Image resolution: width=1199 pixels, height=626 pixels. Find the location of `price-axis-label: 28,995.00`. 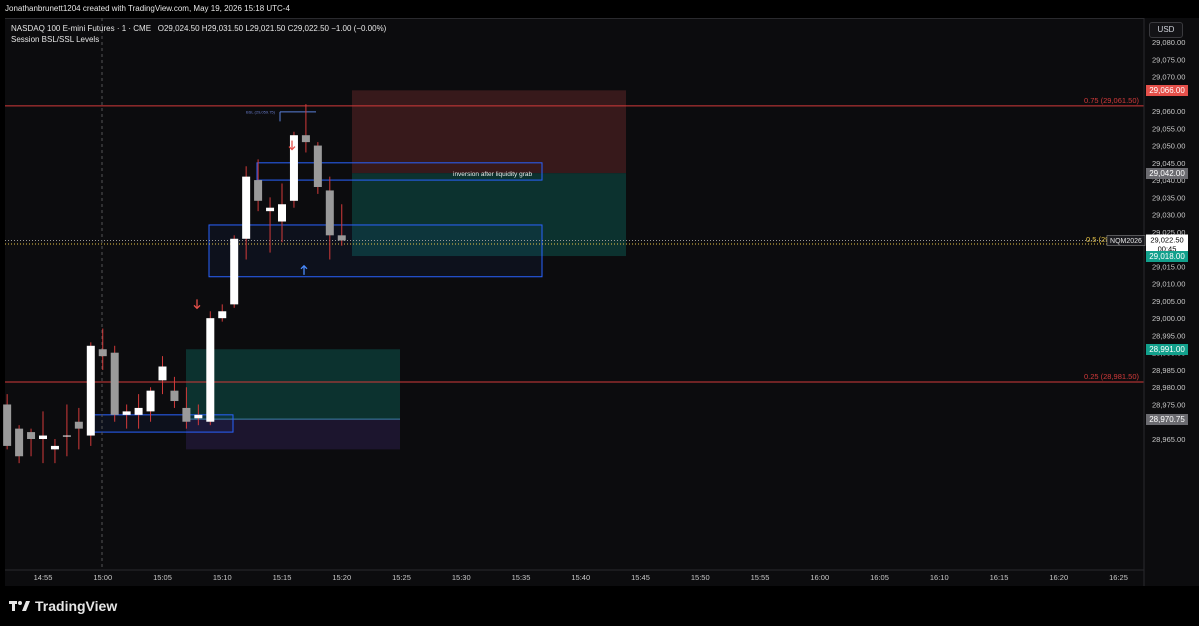

price-axis-label: 28,995.00 is located at coordinates (1168, 335).